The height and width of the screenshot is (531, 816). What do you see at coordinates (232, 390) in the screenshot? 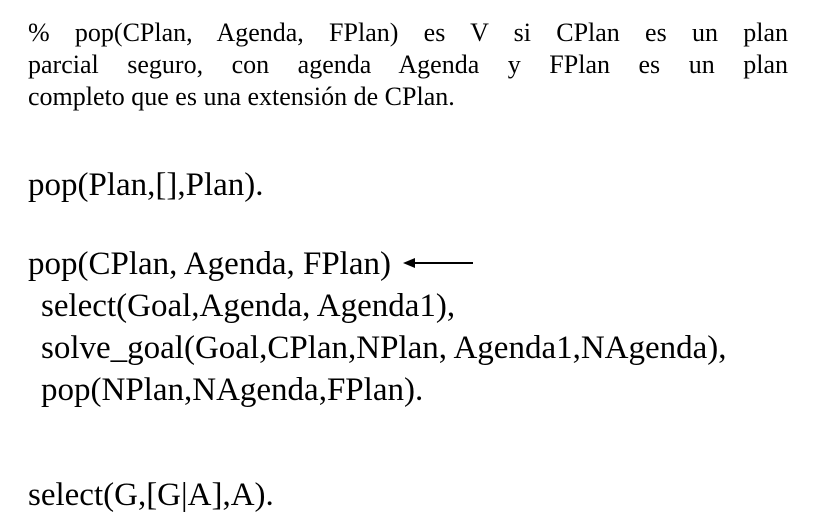
I see `clause-recursive-body-3: pop(NPlan,NAgenda,FPlan).` at bounding box center [232, 390].